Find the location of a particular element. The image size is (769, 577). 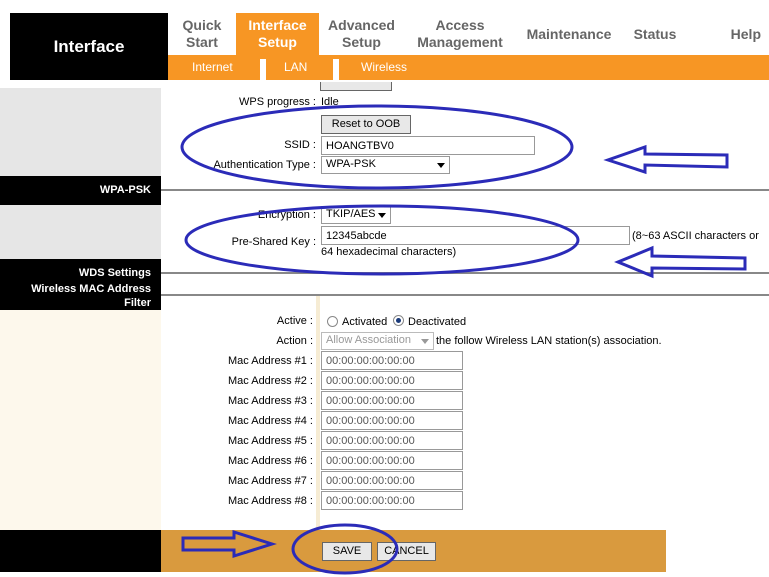

psk-hint: 64 hexadecimal characters) is located at coordinates (389, 252).